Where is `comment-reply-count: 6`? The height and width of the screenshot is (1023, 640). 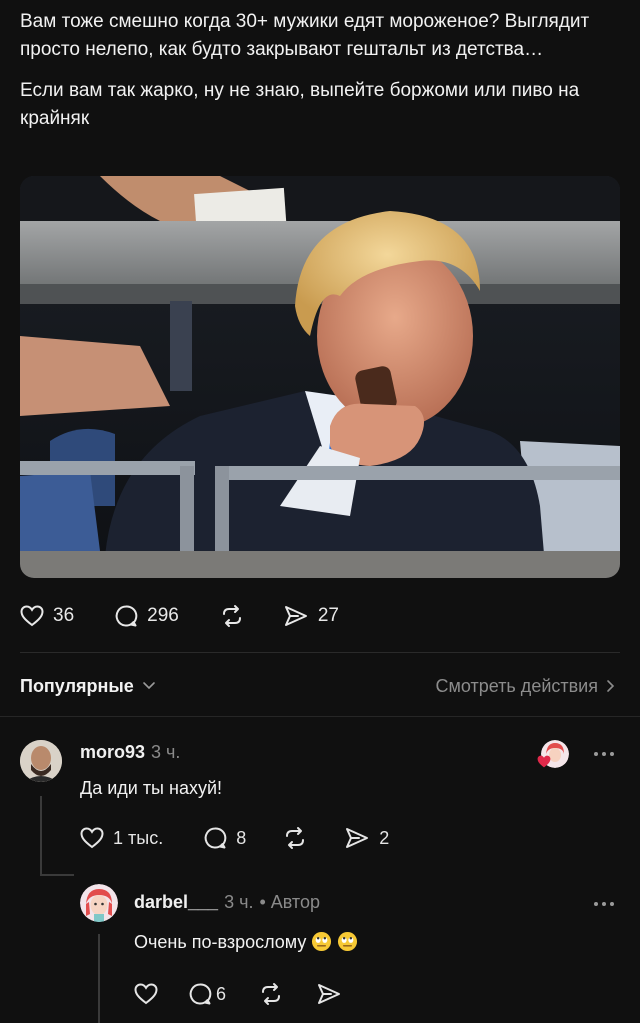
comment-reply-count: 6 is located at coordinates (221, 993).